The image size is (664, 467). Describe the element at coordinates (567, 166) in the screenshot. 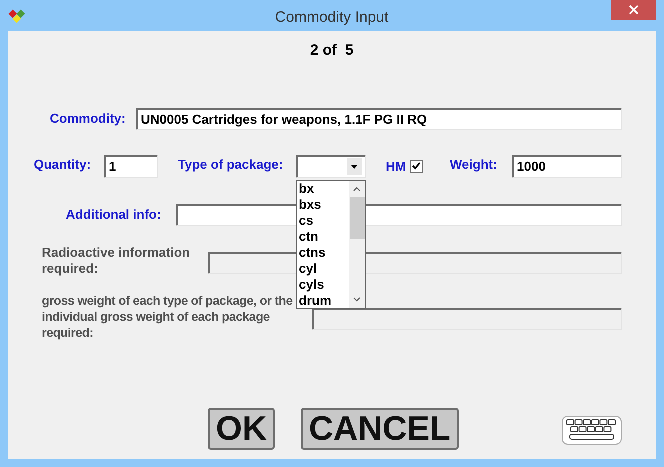

I see `weight-field: 1000` at that location.